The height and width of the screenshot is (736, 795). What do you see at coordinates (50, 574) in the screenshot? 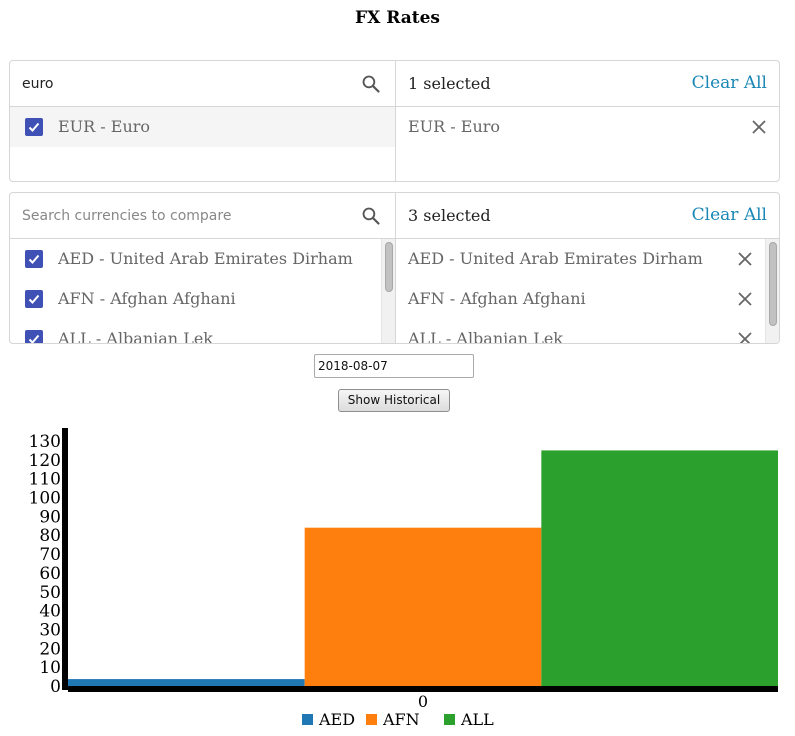
I see `y-tick-label: 60` at bounding box center [50, 574].